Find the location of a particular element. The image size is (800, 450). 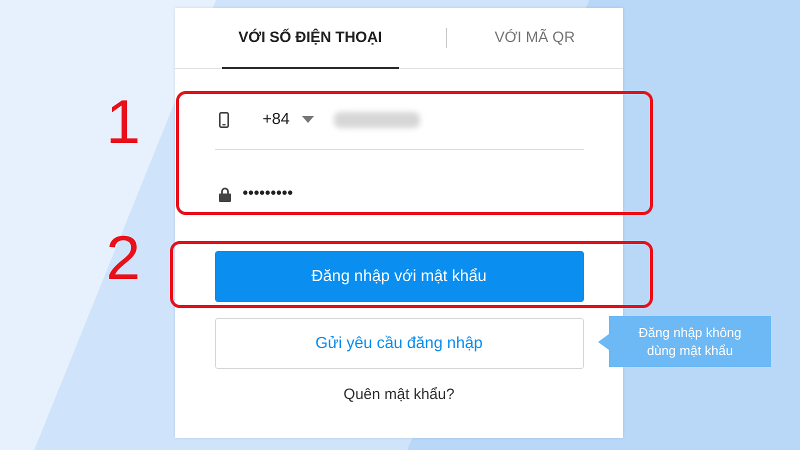

forgot-password-link: Quên mật khẩu? is located at coordinates (399, 394).